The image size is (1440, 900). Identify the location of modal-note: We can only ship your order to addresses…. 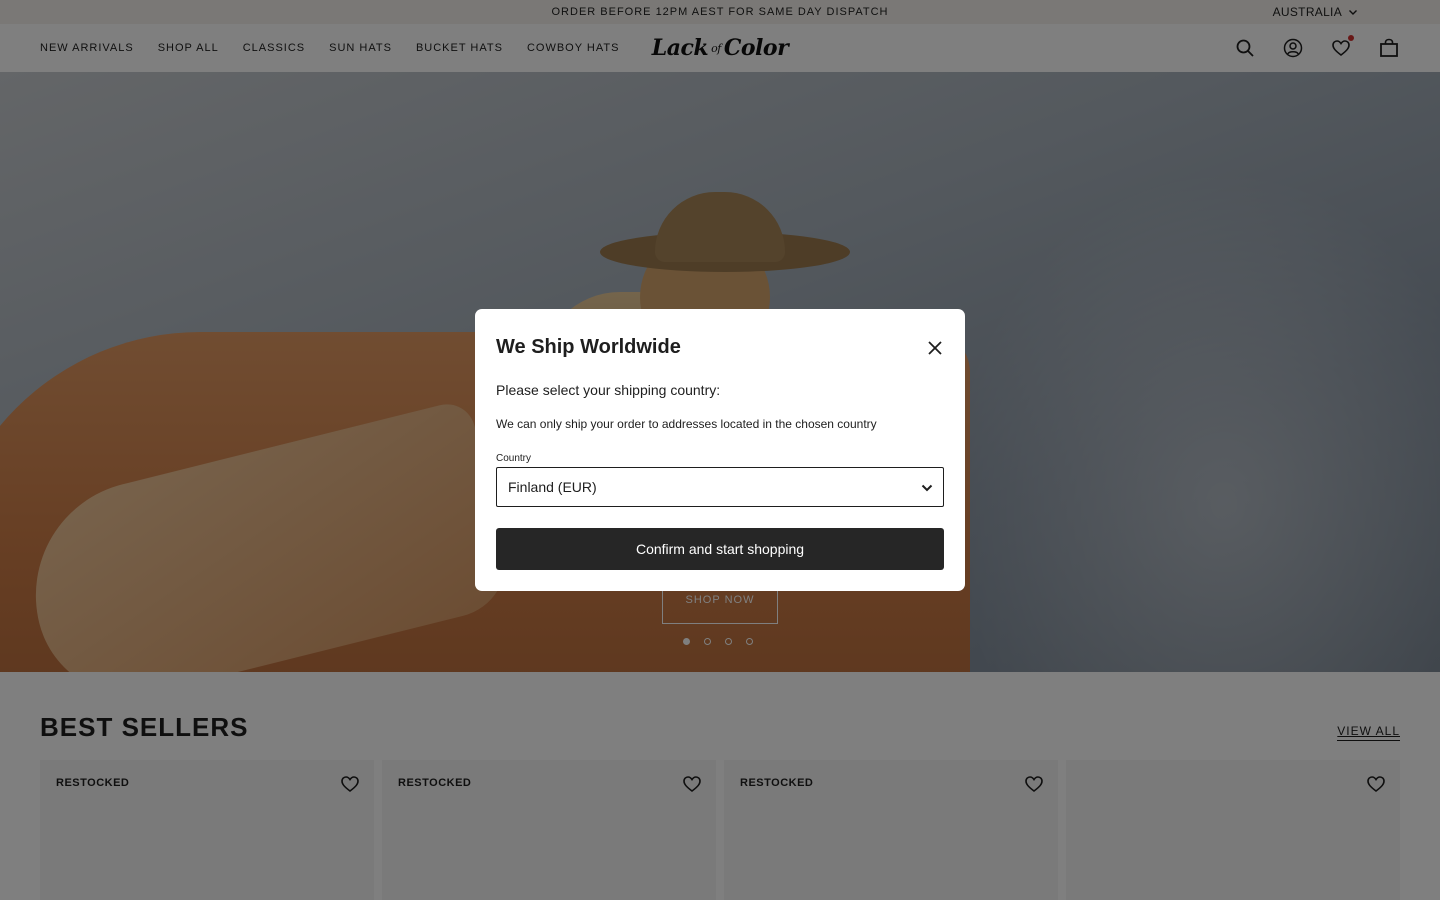
(686, 424).